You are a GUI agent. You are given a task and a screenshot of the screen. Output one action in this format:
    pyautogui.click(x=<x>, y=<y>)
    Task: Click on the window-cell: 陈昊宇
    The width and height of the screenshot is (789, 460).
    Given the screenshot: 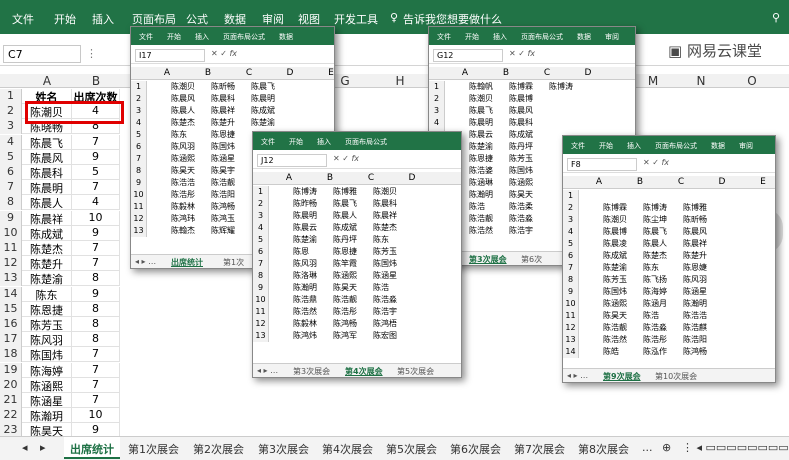 What is the action you would take?
    pyautogui.click(x=229, y=171)
    